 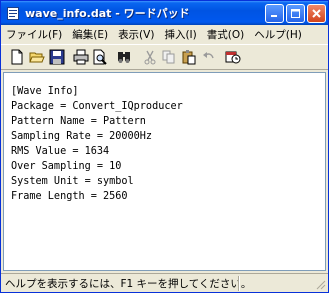 I want to click on menu-insert: 挿入(I), so click(x=180, y=34).